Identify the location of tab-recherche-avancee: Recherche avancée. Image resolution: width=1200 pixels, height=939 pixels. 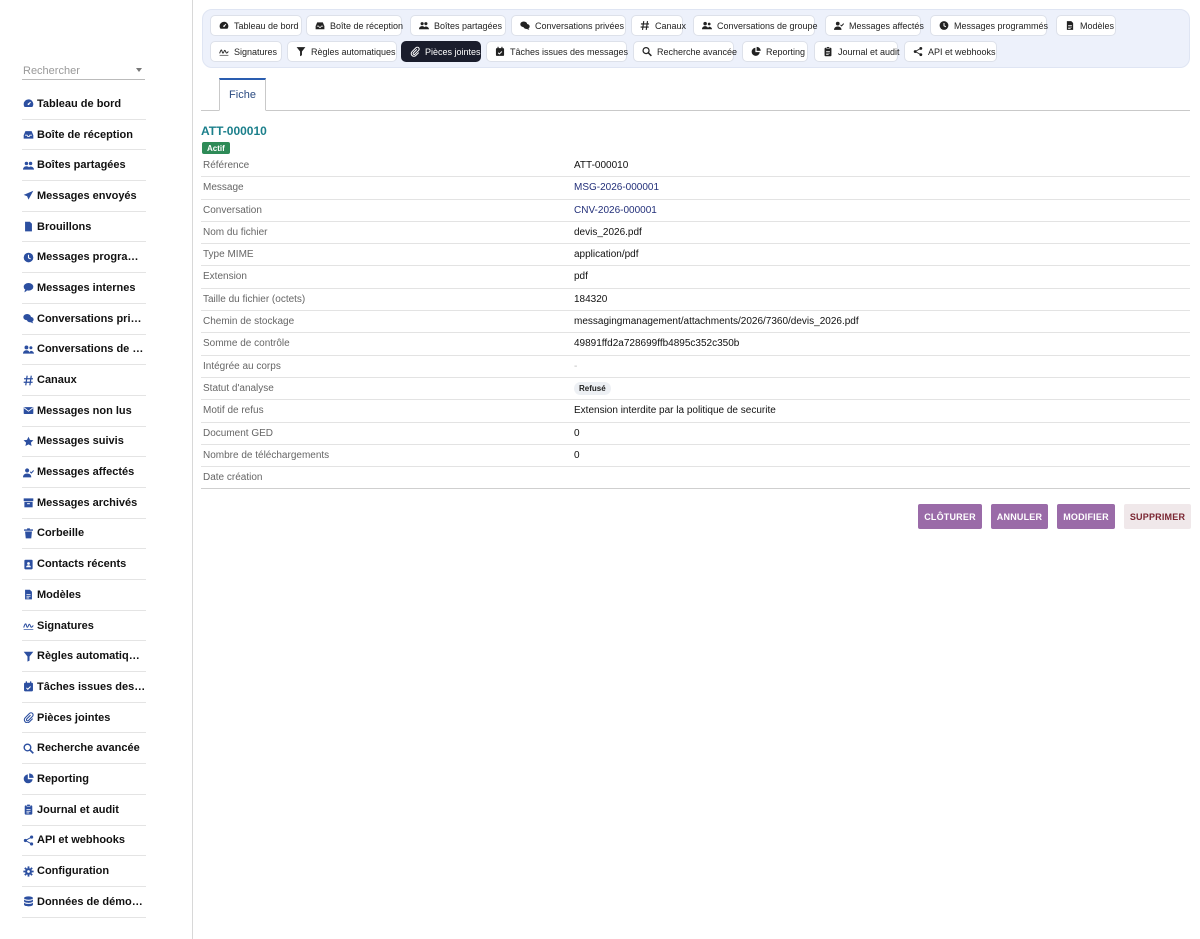
(685, 51).